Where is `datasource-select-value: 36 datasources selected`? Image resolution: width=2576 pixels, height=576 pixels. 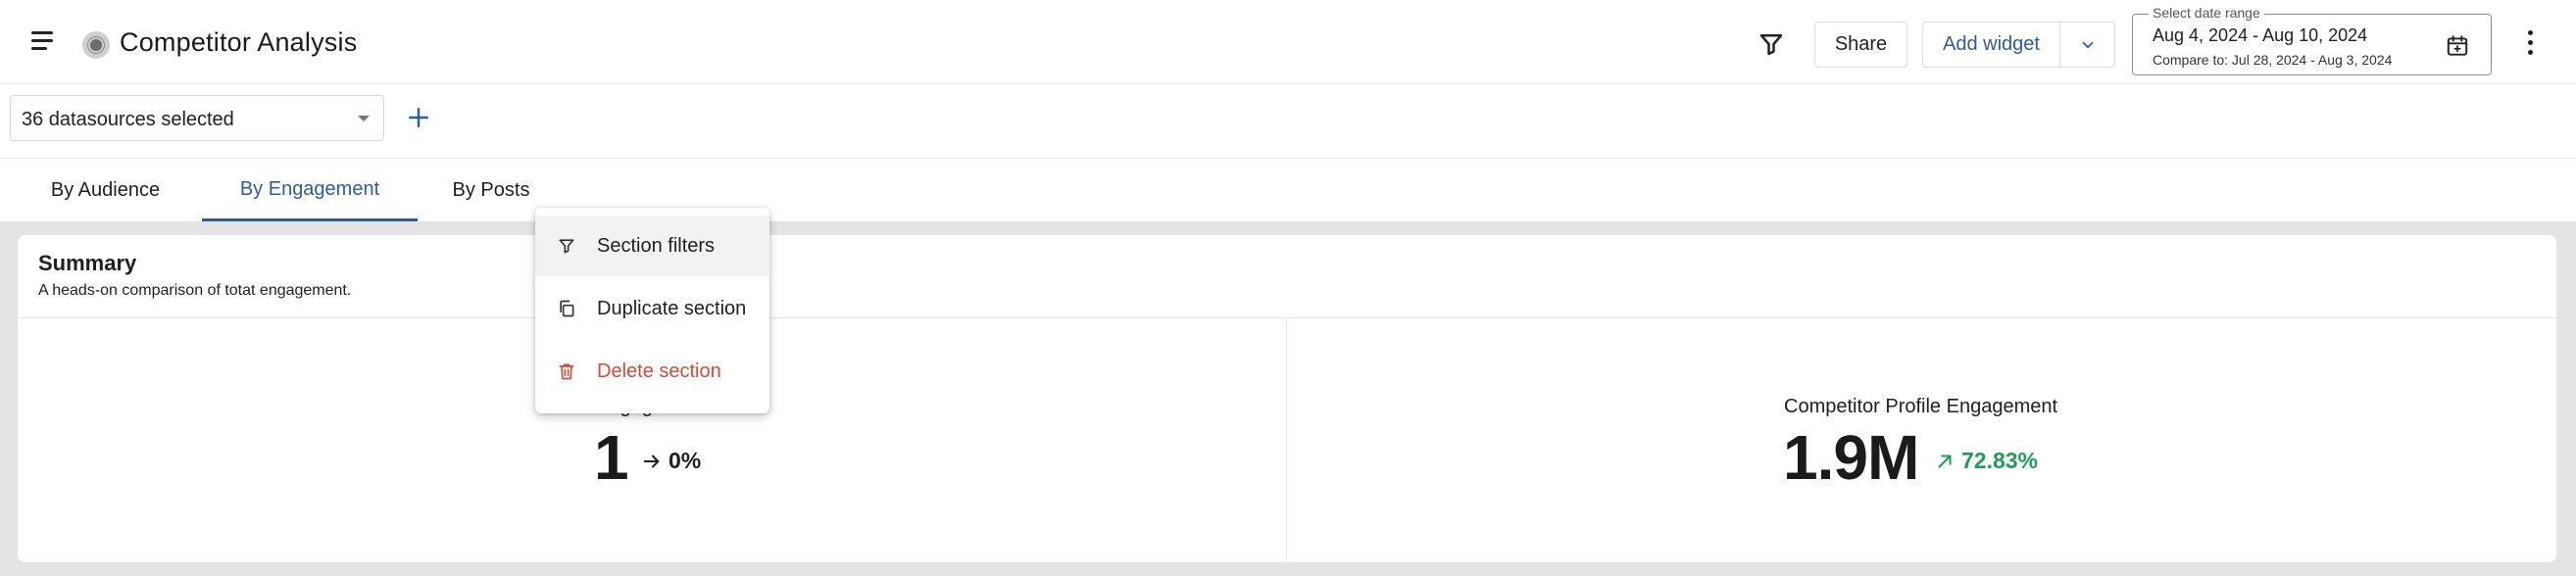
datasource-select-value: 36 datasources selected is located at coordinates (128, 119).